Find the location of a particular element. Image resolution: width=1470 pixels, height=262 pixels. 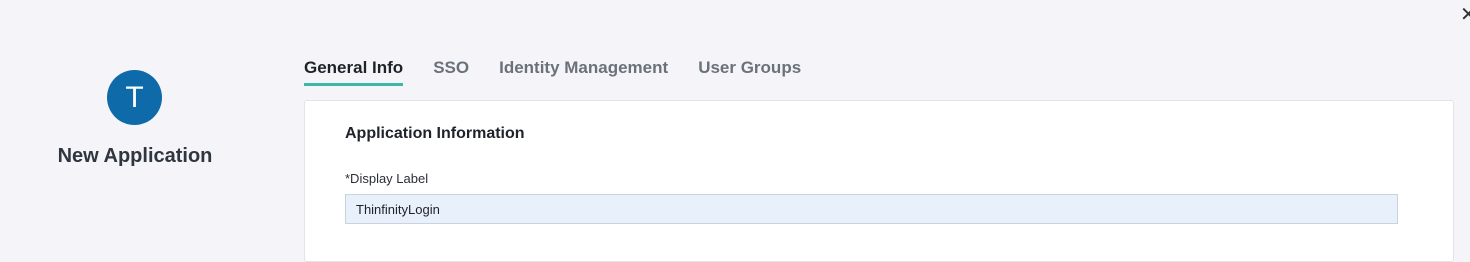

section-title: Application Information is located at coordinates (435, 133).